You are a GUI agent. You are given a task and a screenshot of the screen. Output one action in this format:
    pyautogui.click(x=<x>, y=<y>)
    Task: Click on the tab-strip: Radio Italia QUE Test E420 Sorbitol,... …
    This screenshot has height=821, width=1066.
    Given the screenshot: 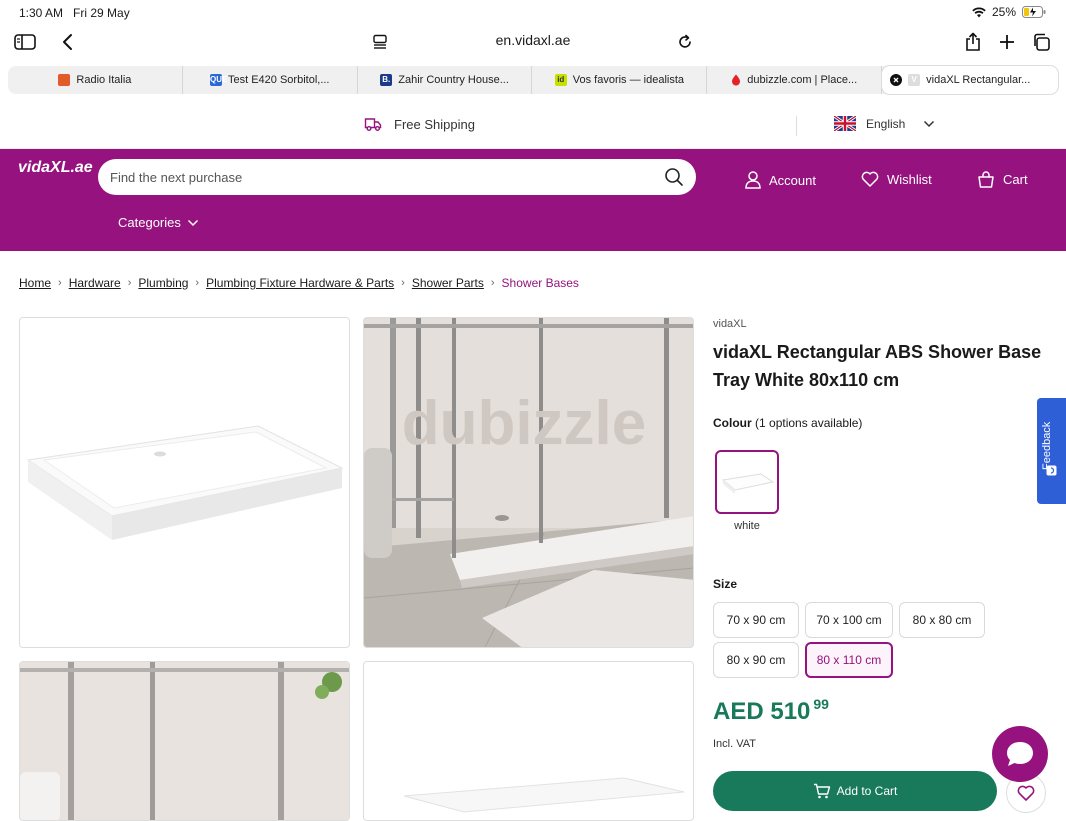 What is the action you would take?
    pyautogui.click(x=533, y=80)
    